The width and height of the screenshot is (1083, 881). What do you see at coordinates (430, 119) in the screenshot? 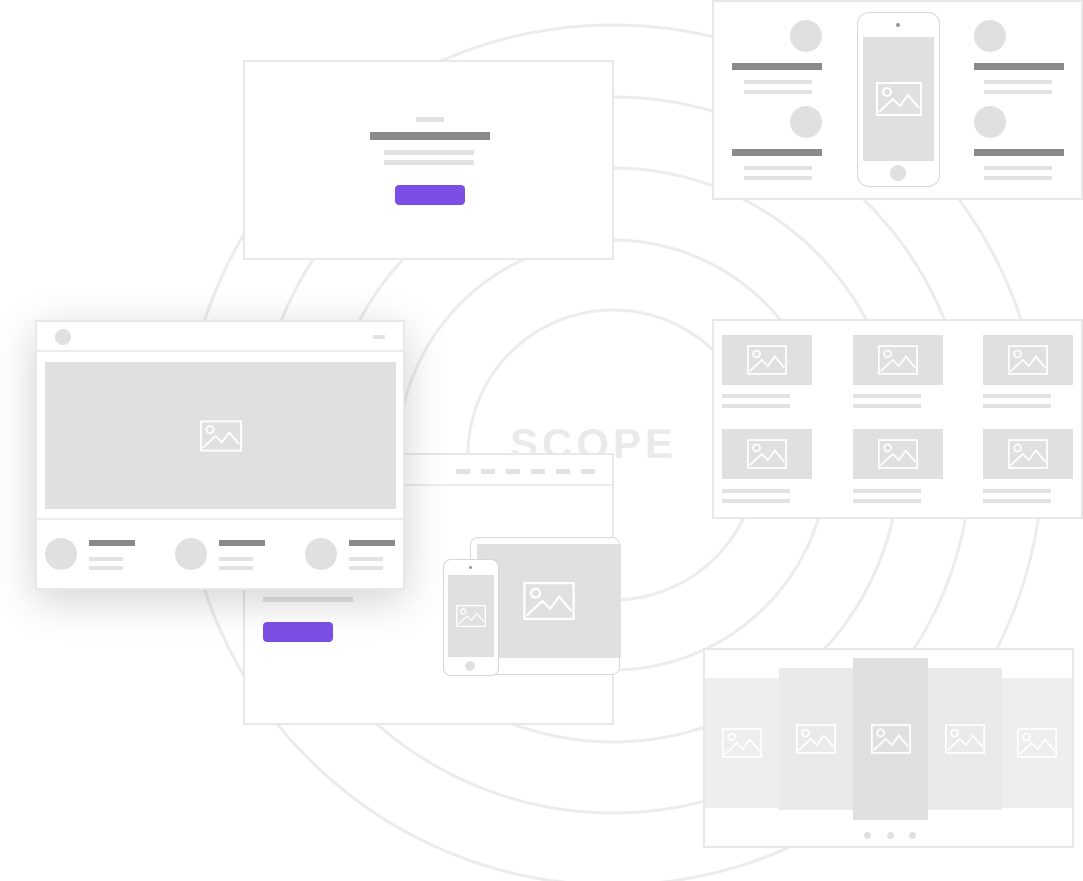
I see `eyebrow-bar` at bounding box center [430, 119].